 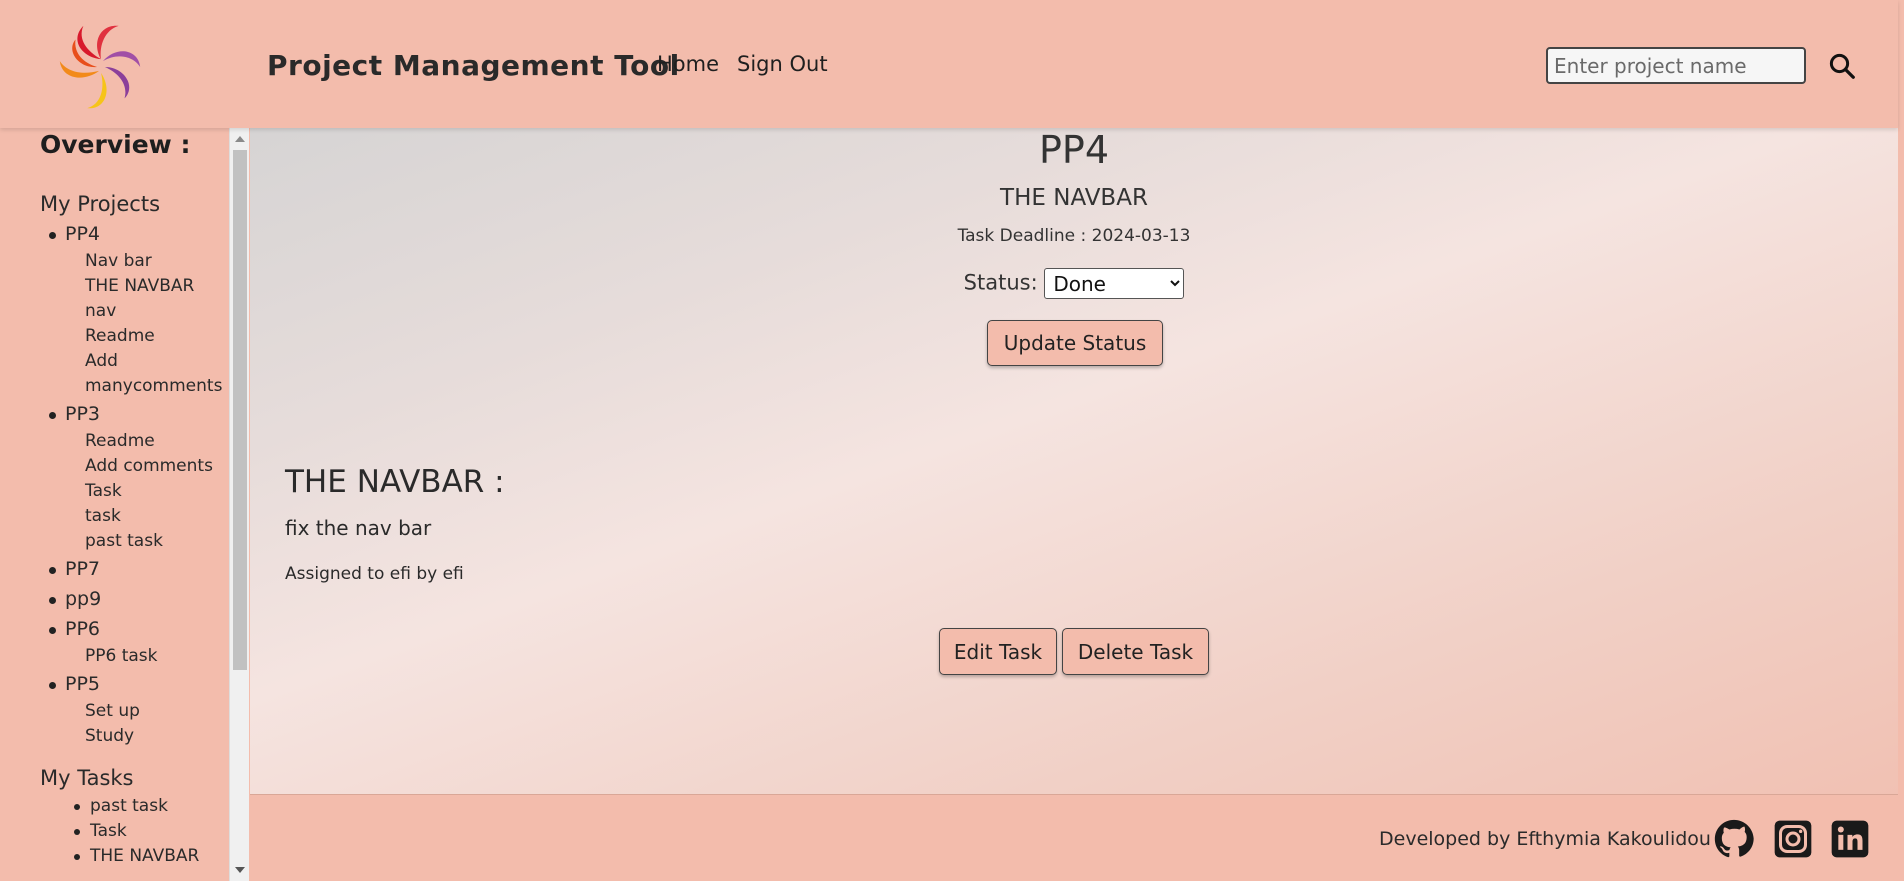 I want to click on developer-credit: Developed by Efthymia Kakoulidou, so click(x=1545, y=839).